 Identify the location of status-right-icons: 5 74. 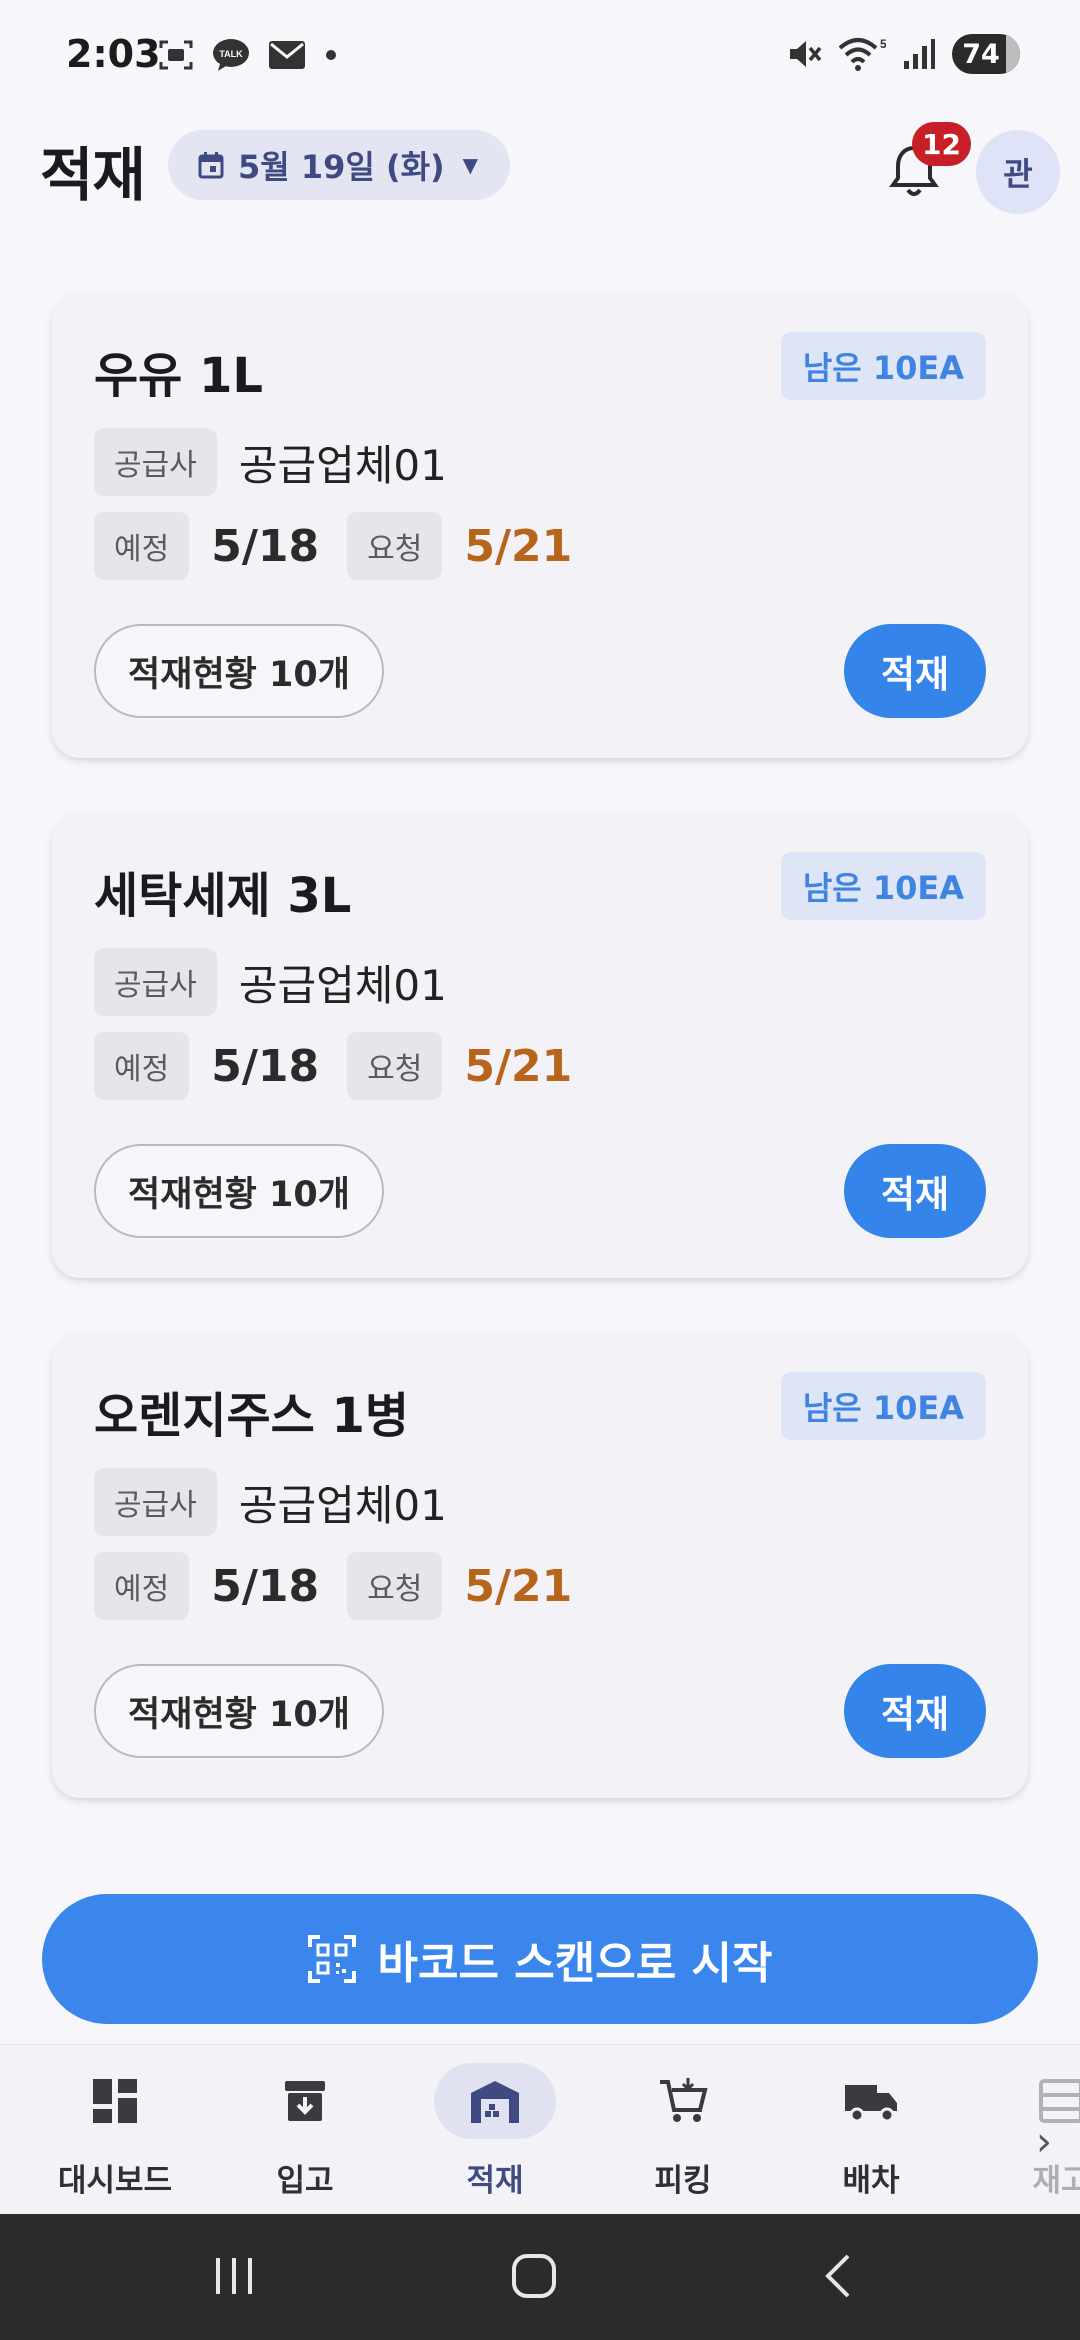
(903, 54).